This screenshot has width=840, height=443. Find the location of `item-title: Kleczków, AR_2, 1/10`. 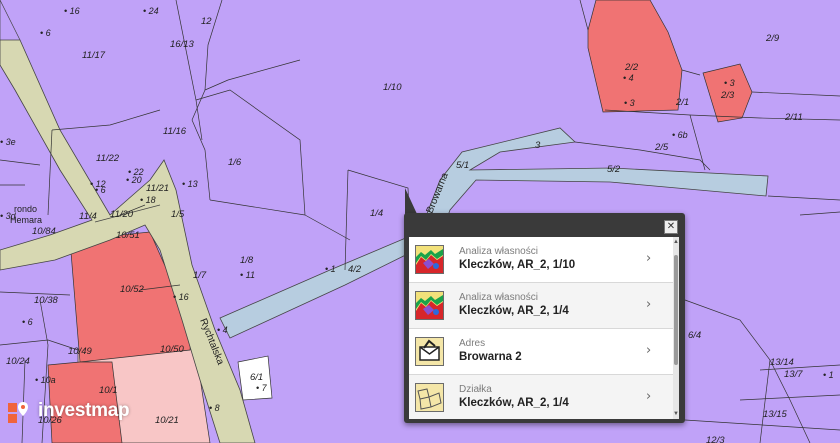

item-title: Kleczków, AR_2, 1/10 is located at coordinates (517, 265).